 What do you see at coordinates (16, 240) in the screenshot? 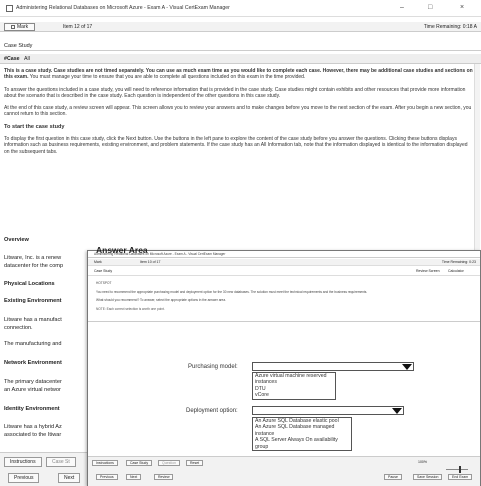
I see `section-overview: Overview` at bounding box center [16, 240].